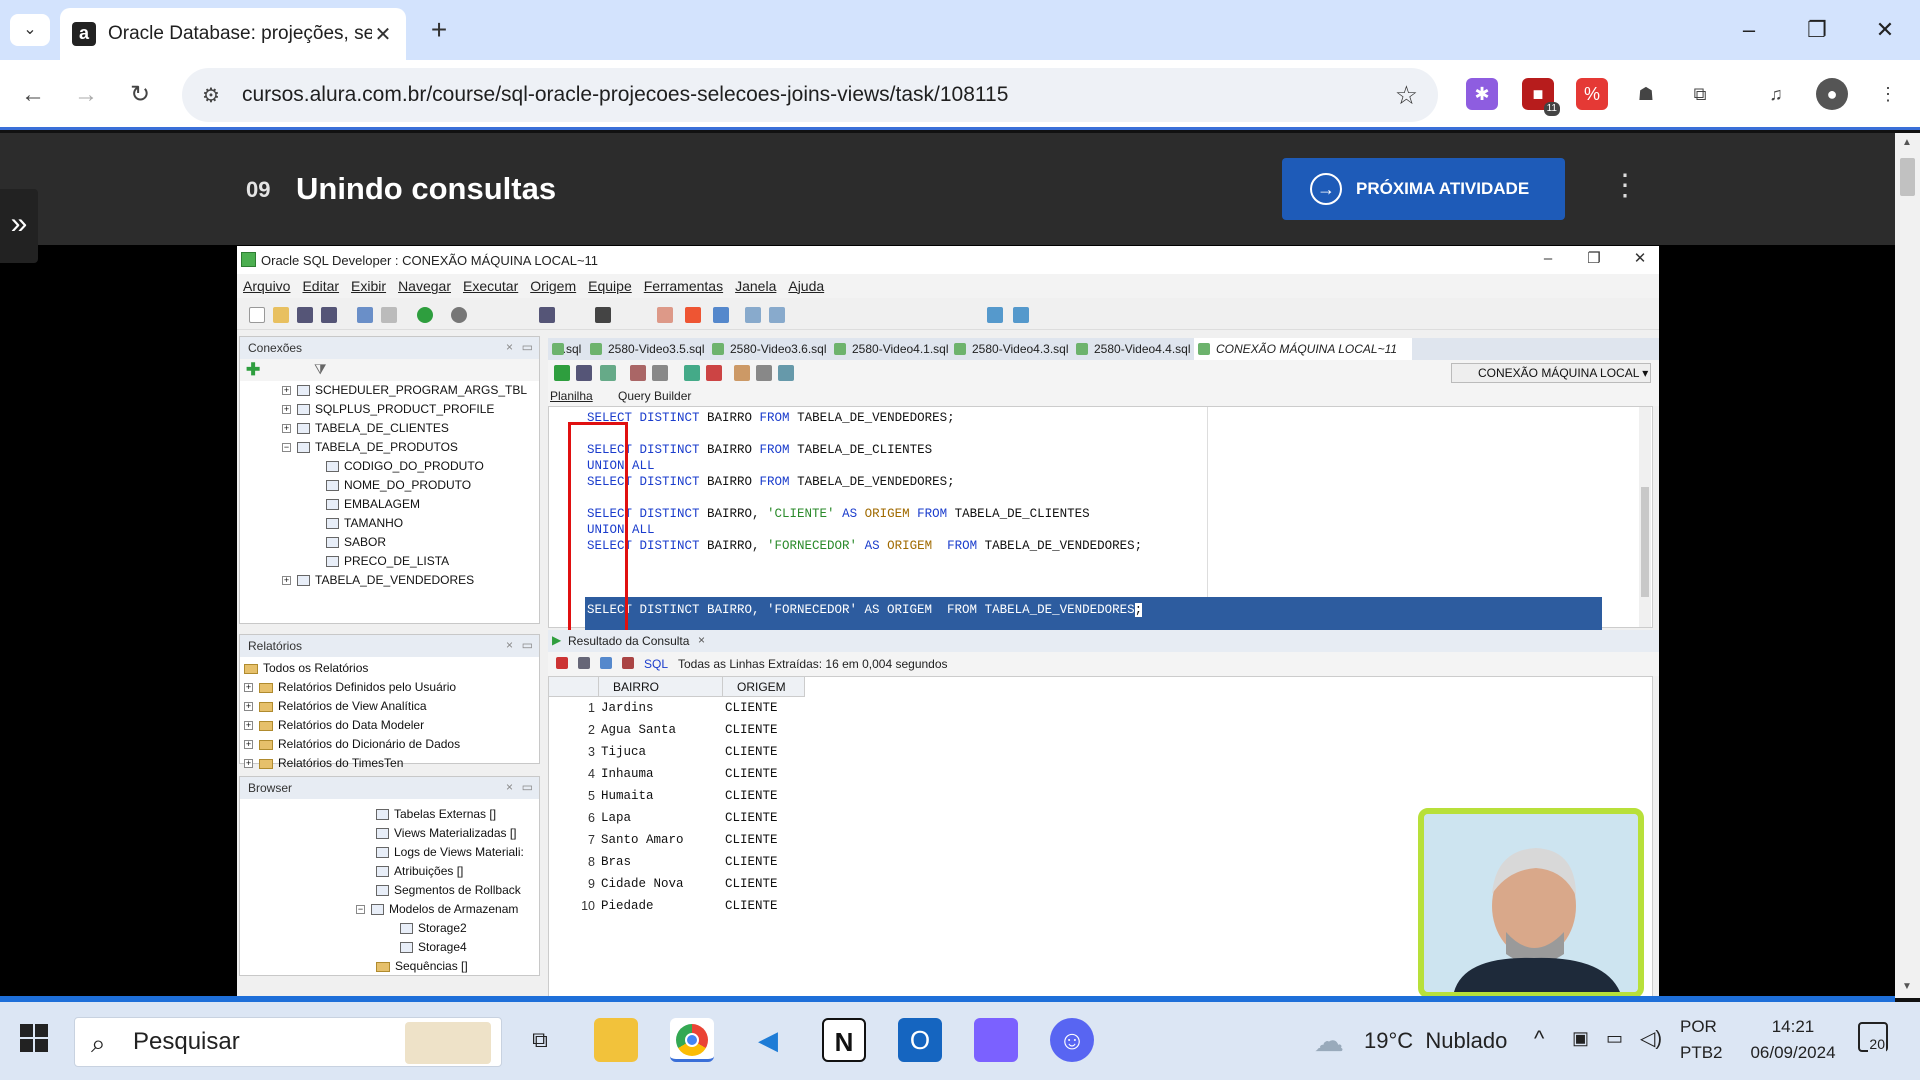  Describe the element at coordinates (1009, 349) in the screenshot. I see `editor-tab: 2580-Video4.3.sql` at that location.